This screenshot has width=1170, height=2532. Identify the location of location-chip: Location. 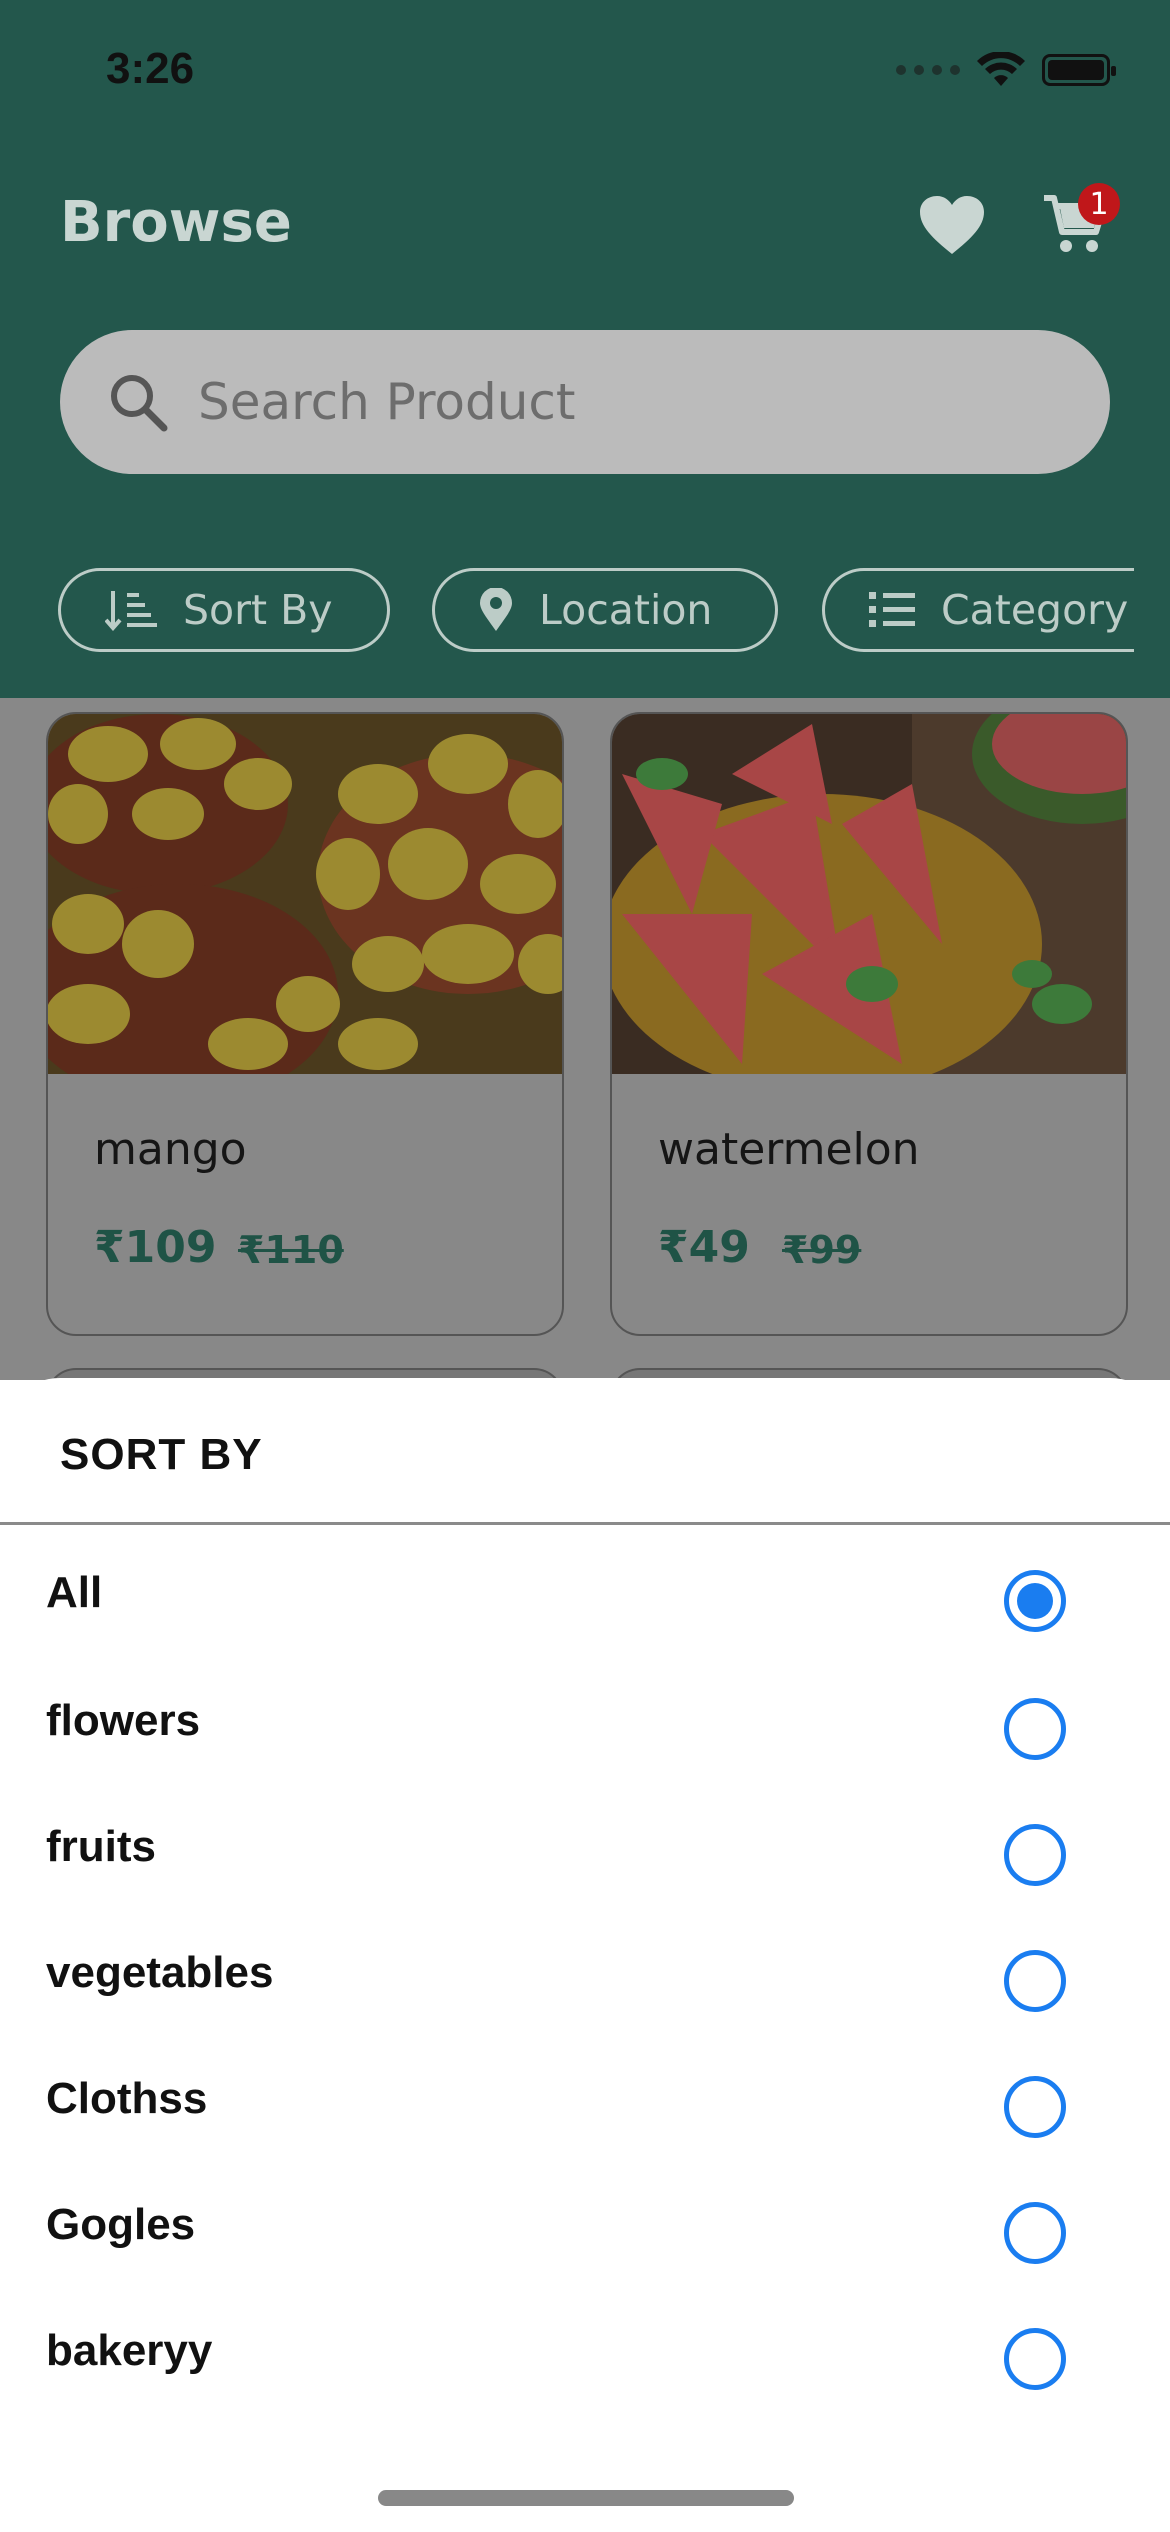
(605, 610).